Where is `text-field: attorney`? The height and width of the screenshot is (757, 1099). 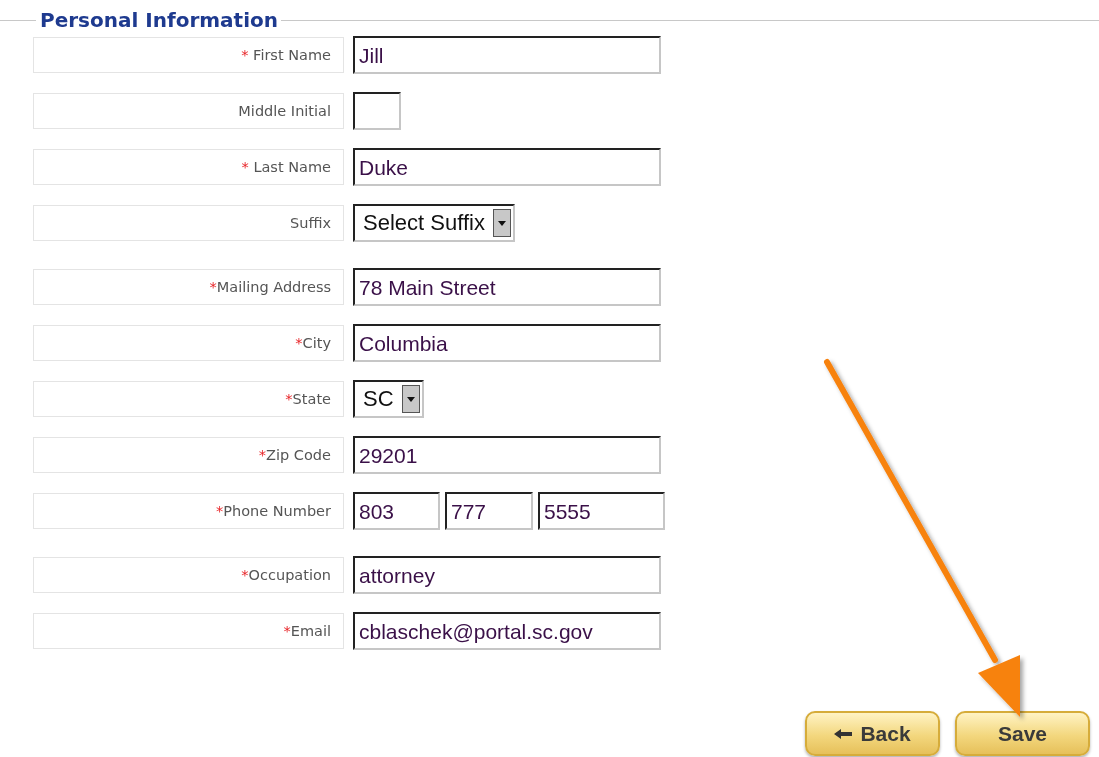
text-field: attorney is located at coordinates (507, 575).